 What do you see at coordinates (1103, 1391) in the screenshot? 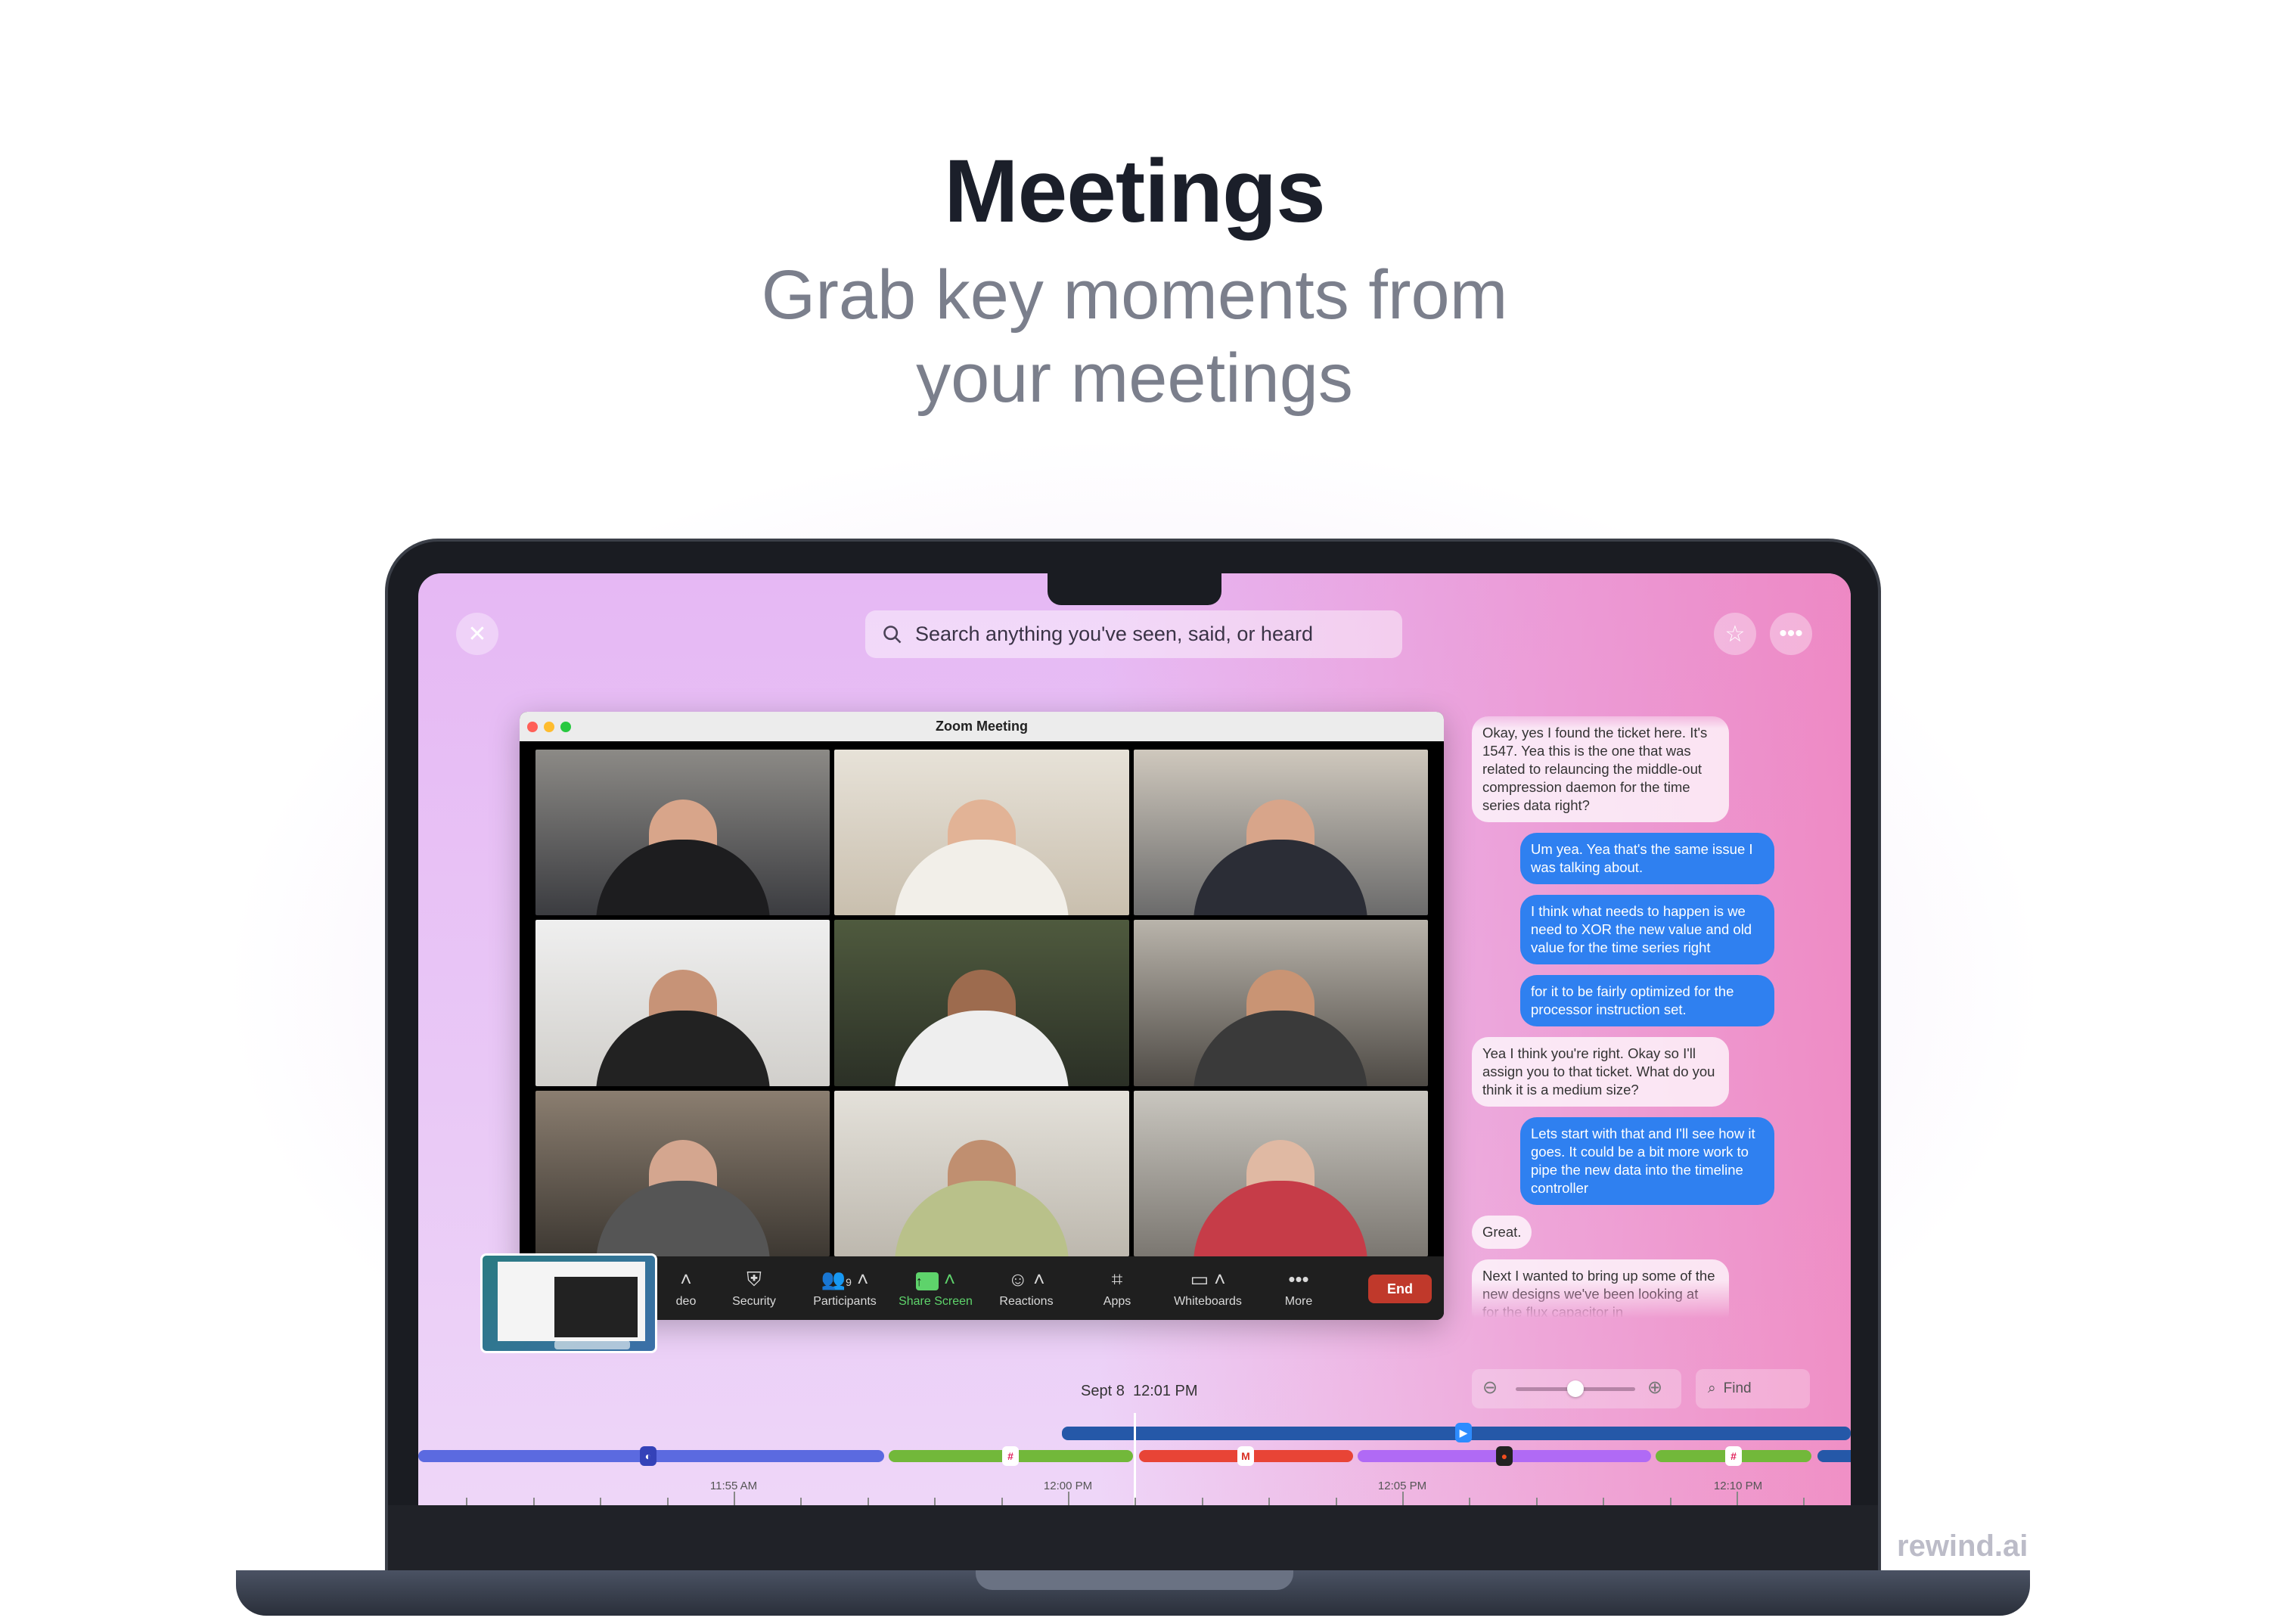
I see `date: Sept 8` at bounding box center [1103, 1391].